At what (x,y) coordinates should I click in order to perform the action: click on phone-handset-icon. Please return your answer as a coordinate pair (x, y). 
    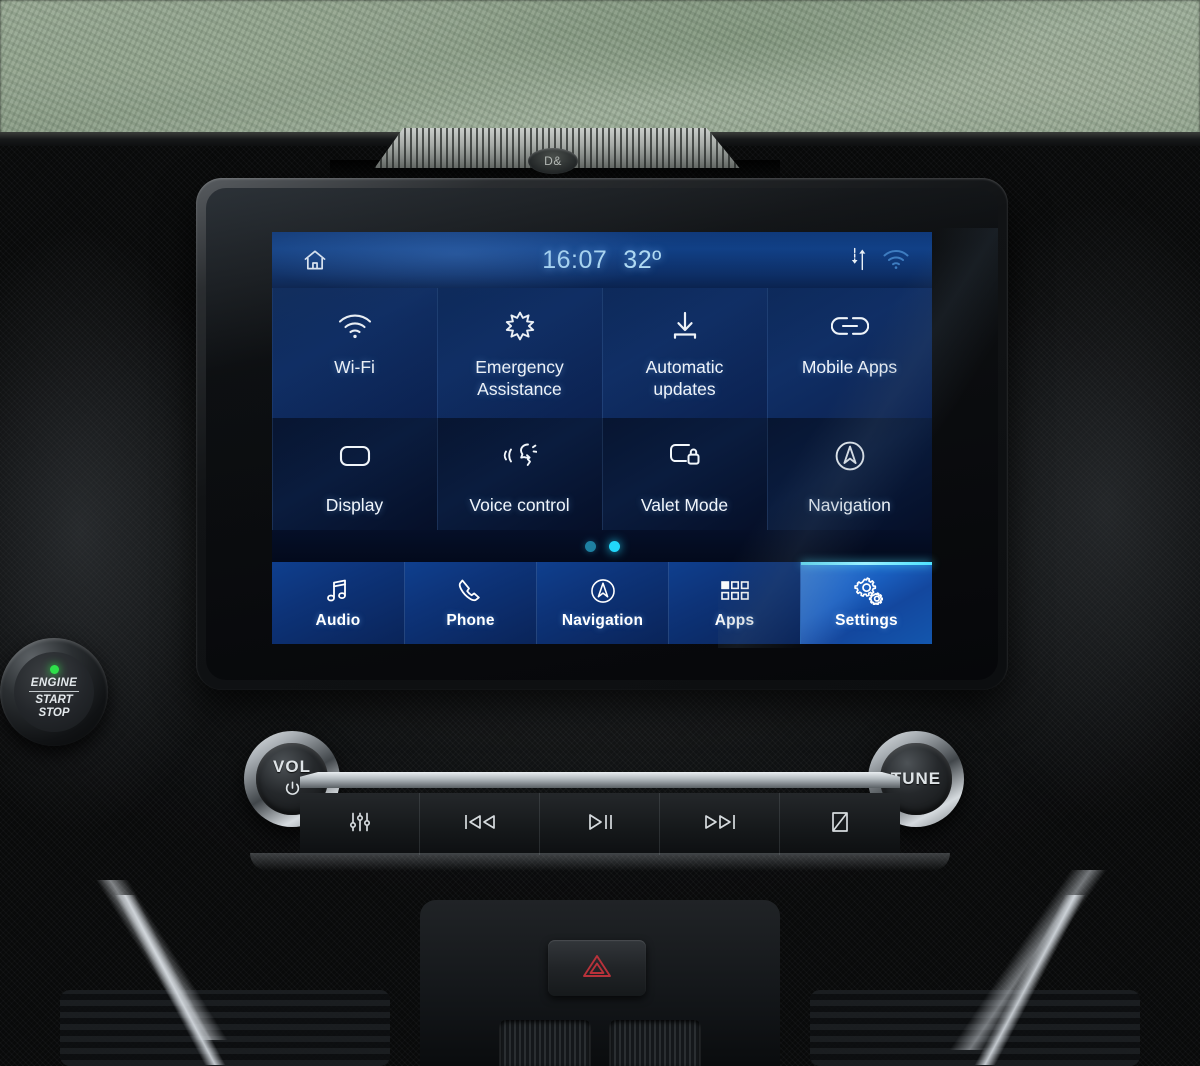
    Looking at the image, I should click on (471, 591).